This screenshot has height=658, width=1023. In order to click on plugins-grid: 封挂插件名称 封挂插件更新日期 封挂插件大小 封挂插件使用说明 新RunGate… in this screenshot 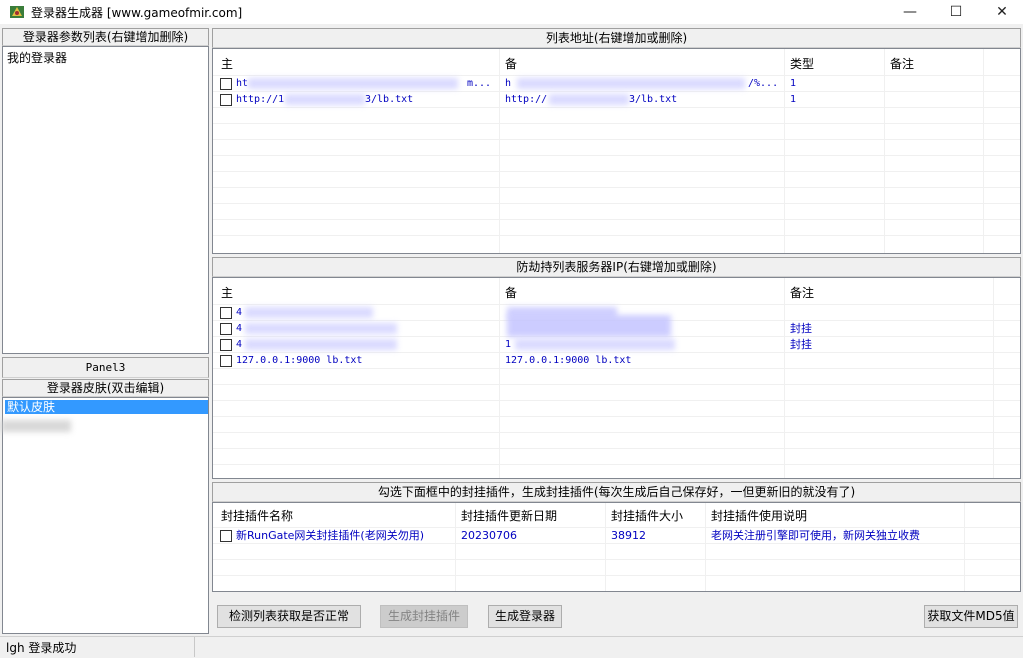, I will do `click(616, 547)`.